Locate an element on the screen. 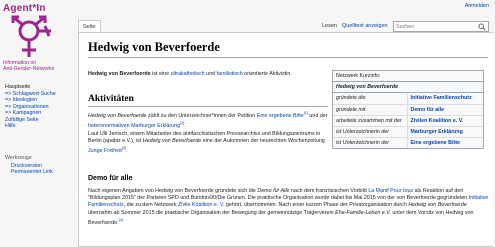 The image size is (495, 247). infobox-row-link: Demo für alle is located at coordinates (444, 110).